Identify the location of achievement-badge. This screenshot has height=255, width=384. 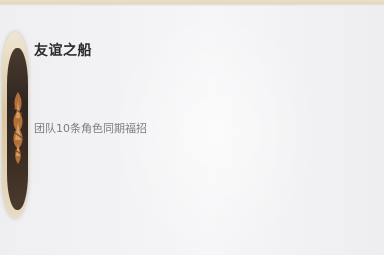
(15, 125).